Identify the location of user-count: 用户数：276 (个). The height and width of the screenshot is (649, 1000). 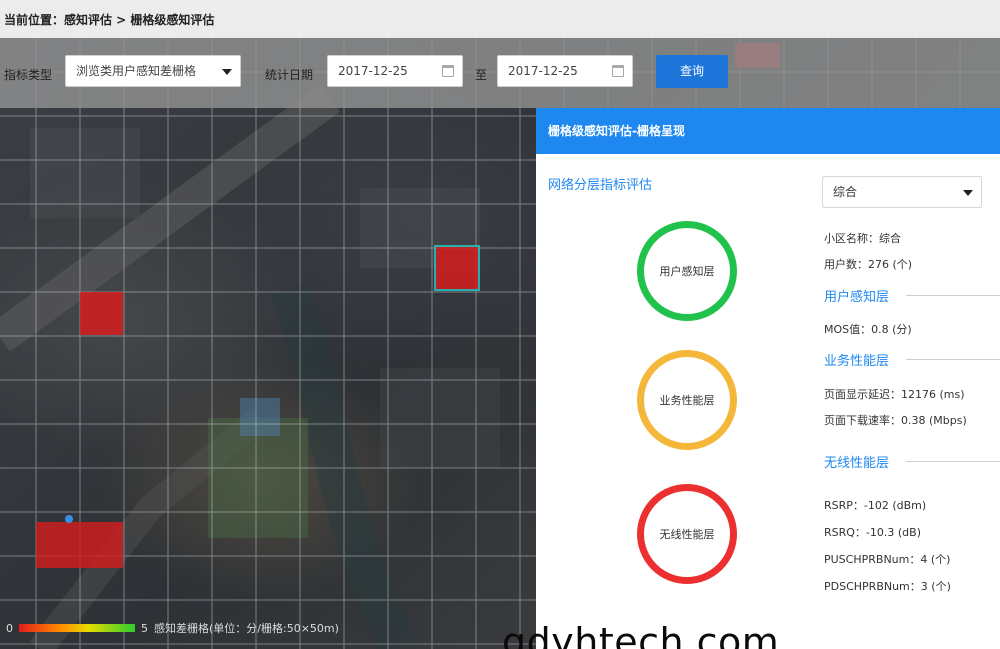
(868, 264).